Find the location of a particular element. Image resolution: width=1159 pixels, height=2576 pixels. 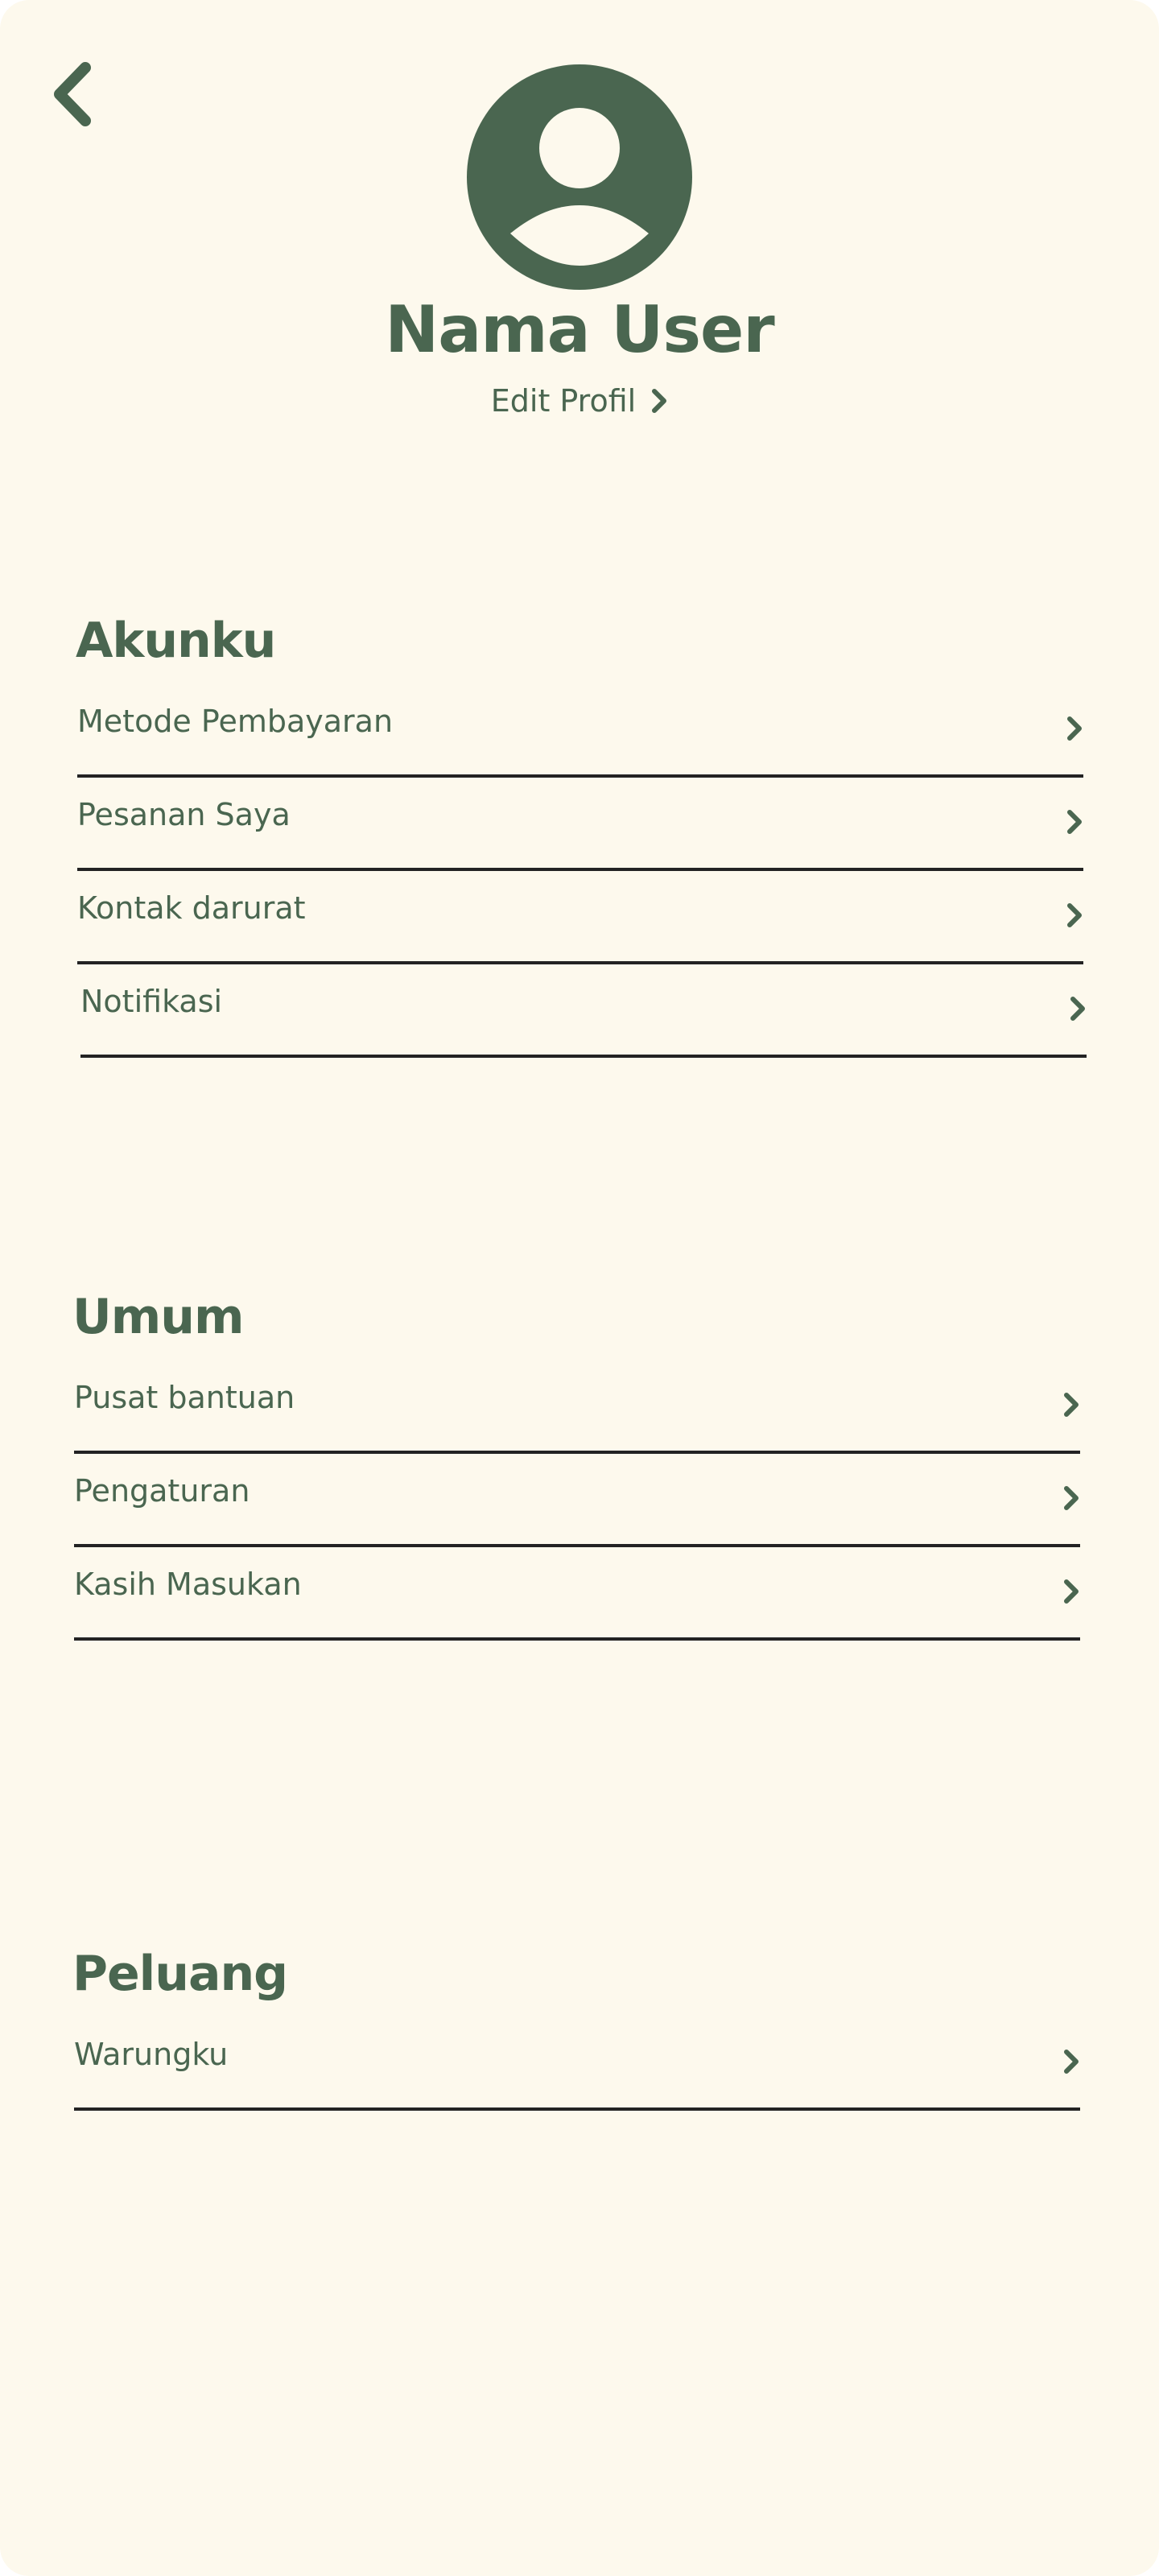

section-title-peluang: Peluang is located at coordinates (180, 1974).